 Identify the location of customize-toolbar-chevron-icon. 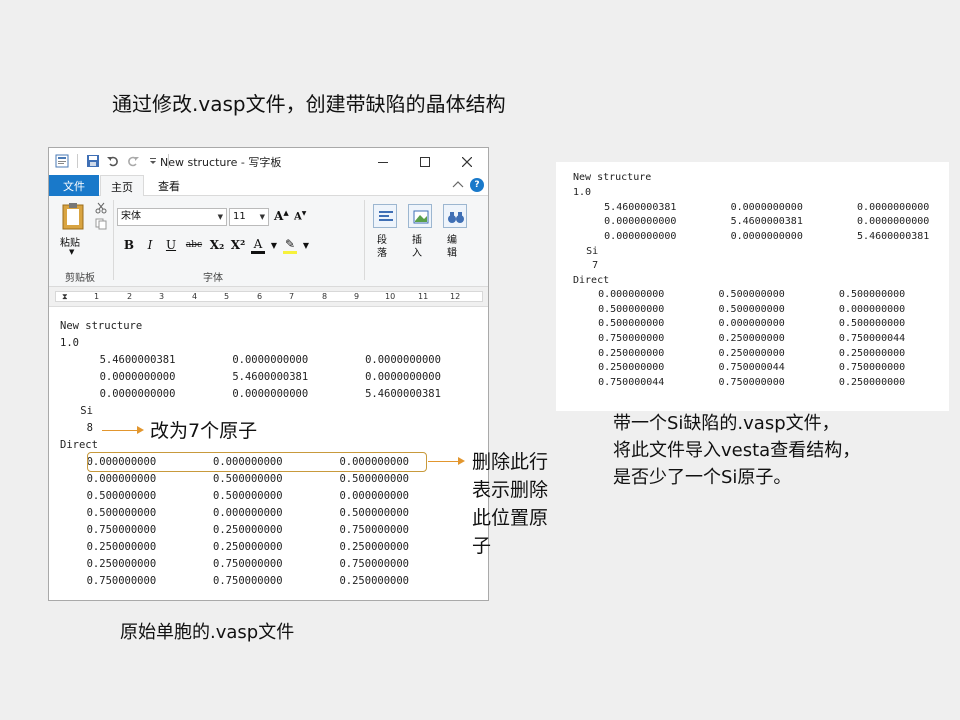
(153, 161).